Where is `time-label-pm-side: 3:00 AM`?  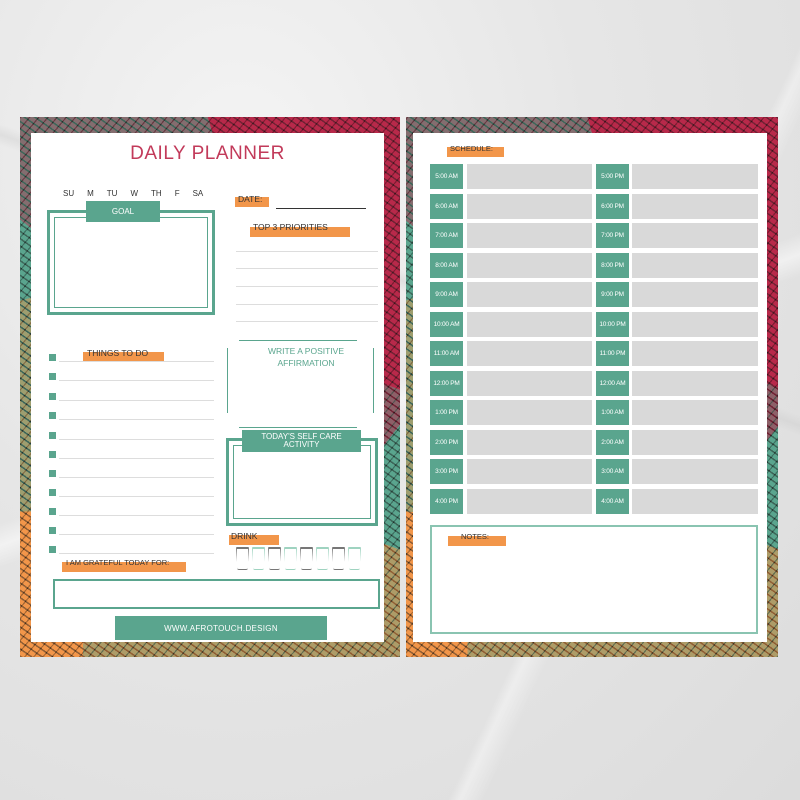 time-label-pm-side: 3:00 AM is located at coordinates (612, 471).